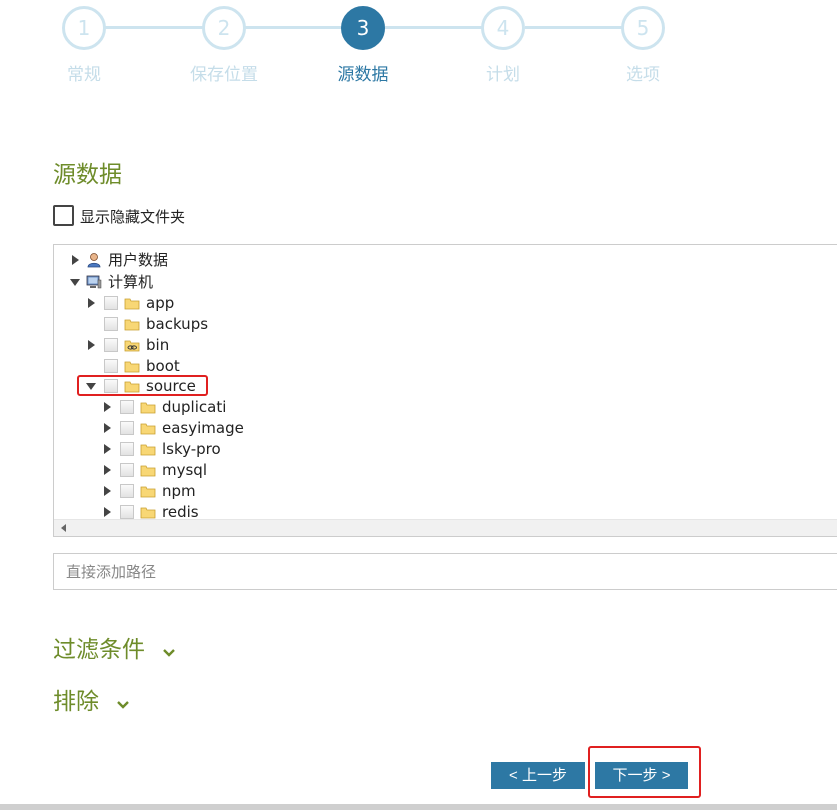 The height and width of the screenshot is (810, 837). What do you see at coordinates (503, 28) in the screenshot?
I see `step-4-circle: 4` at bounding box center [503, 28].